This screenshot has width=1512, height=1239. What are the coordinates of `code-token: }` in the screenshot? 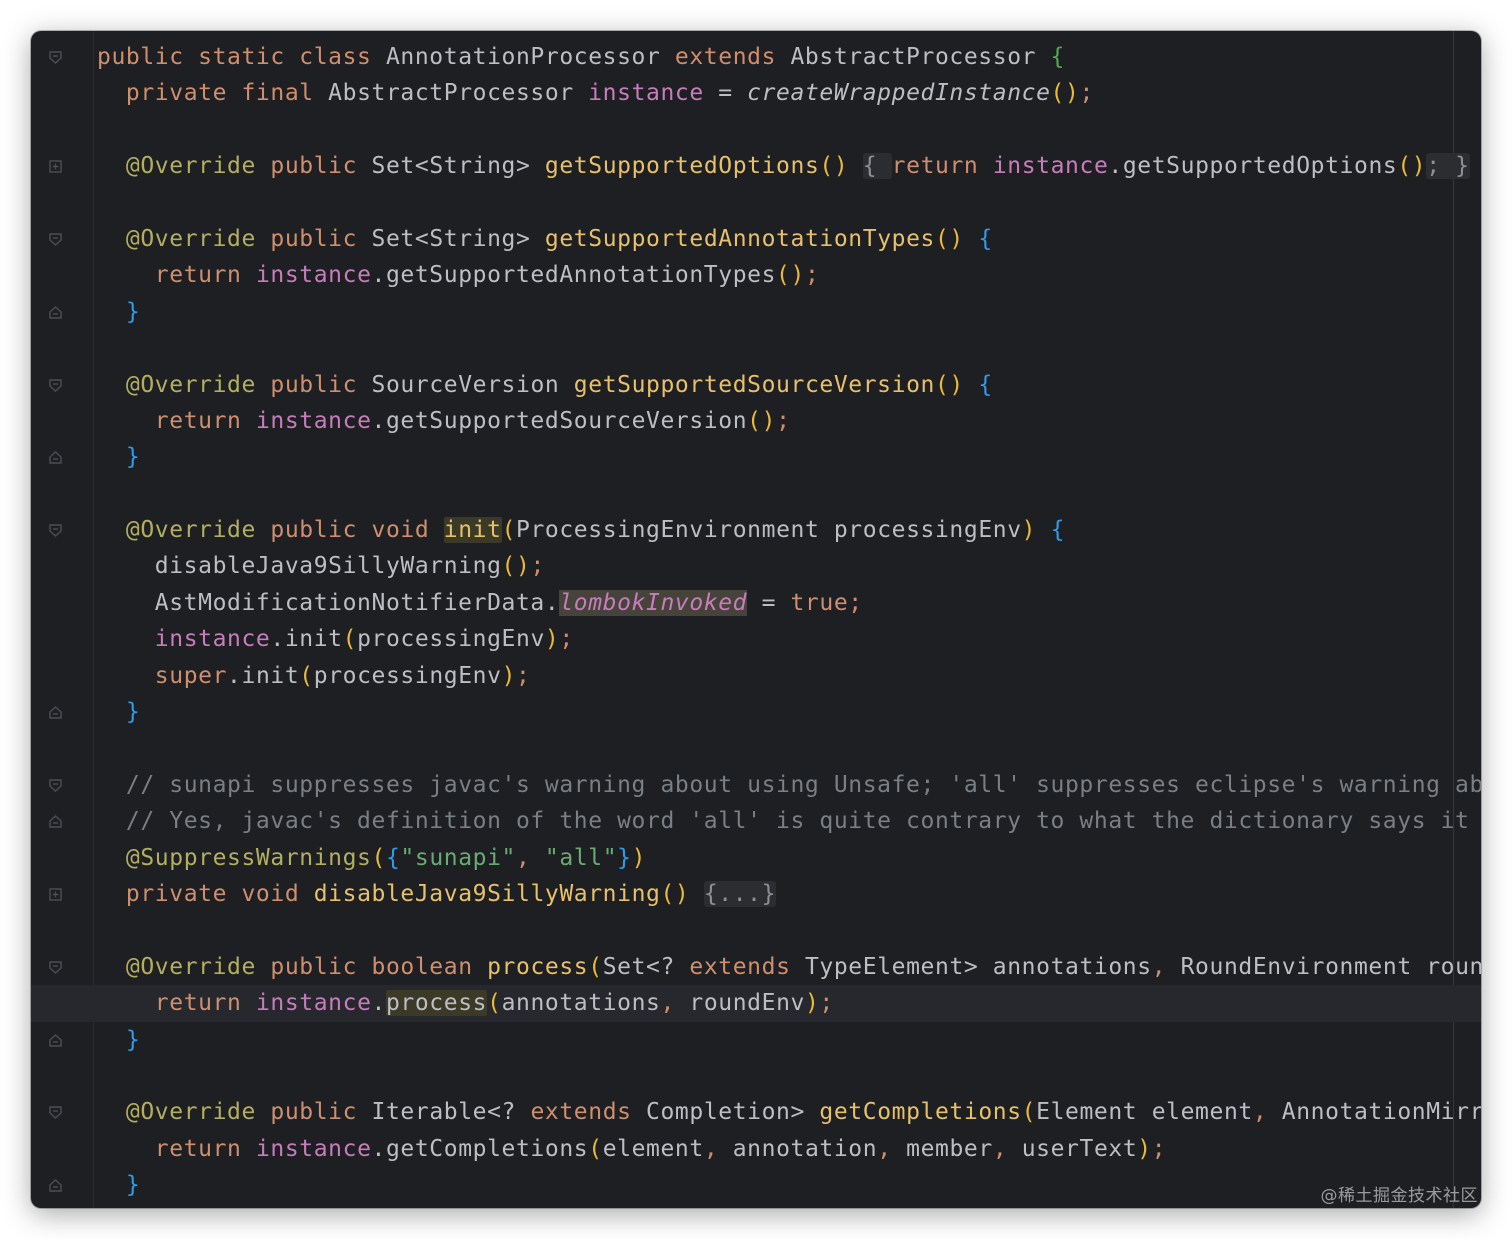 It's located at (133, 1185).